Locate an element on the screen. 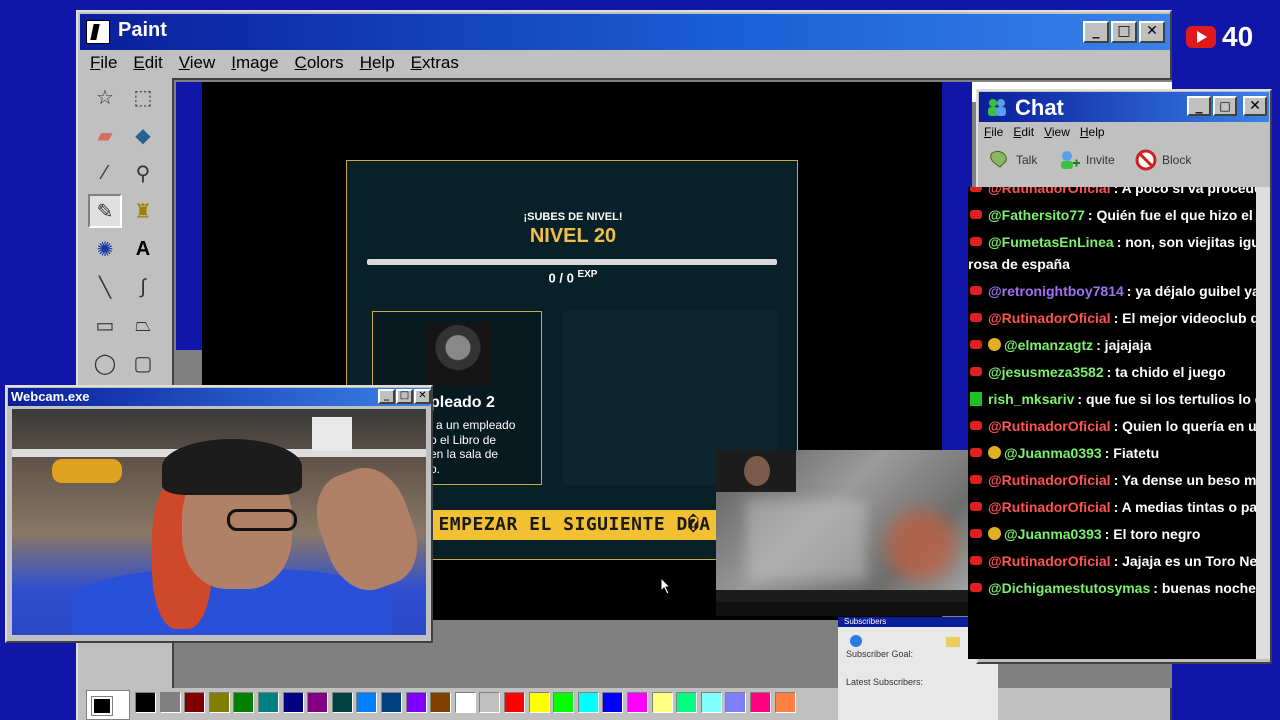 The width and height of the screenshot is (1280, 720). chat-title-bar: Chat _ □ ✕ is located at coordinates (1124, 107).